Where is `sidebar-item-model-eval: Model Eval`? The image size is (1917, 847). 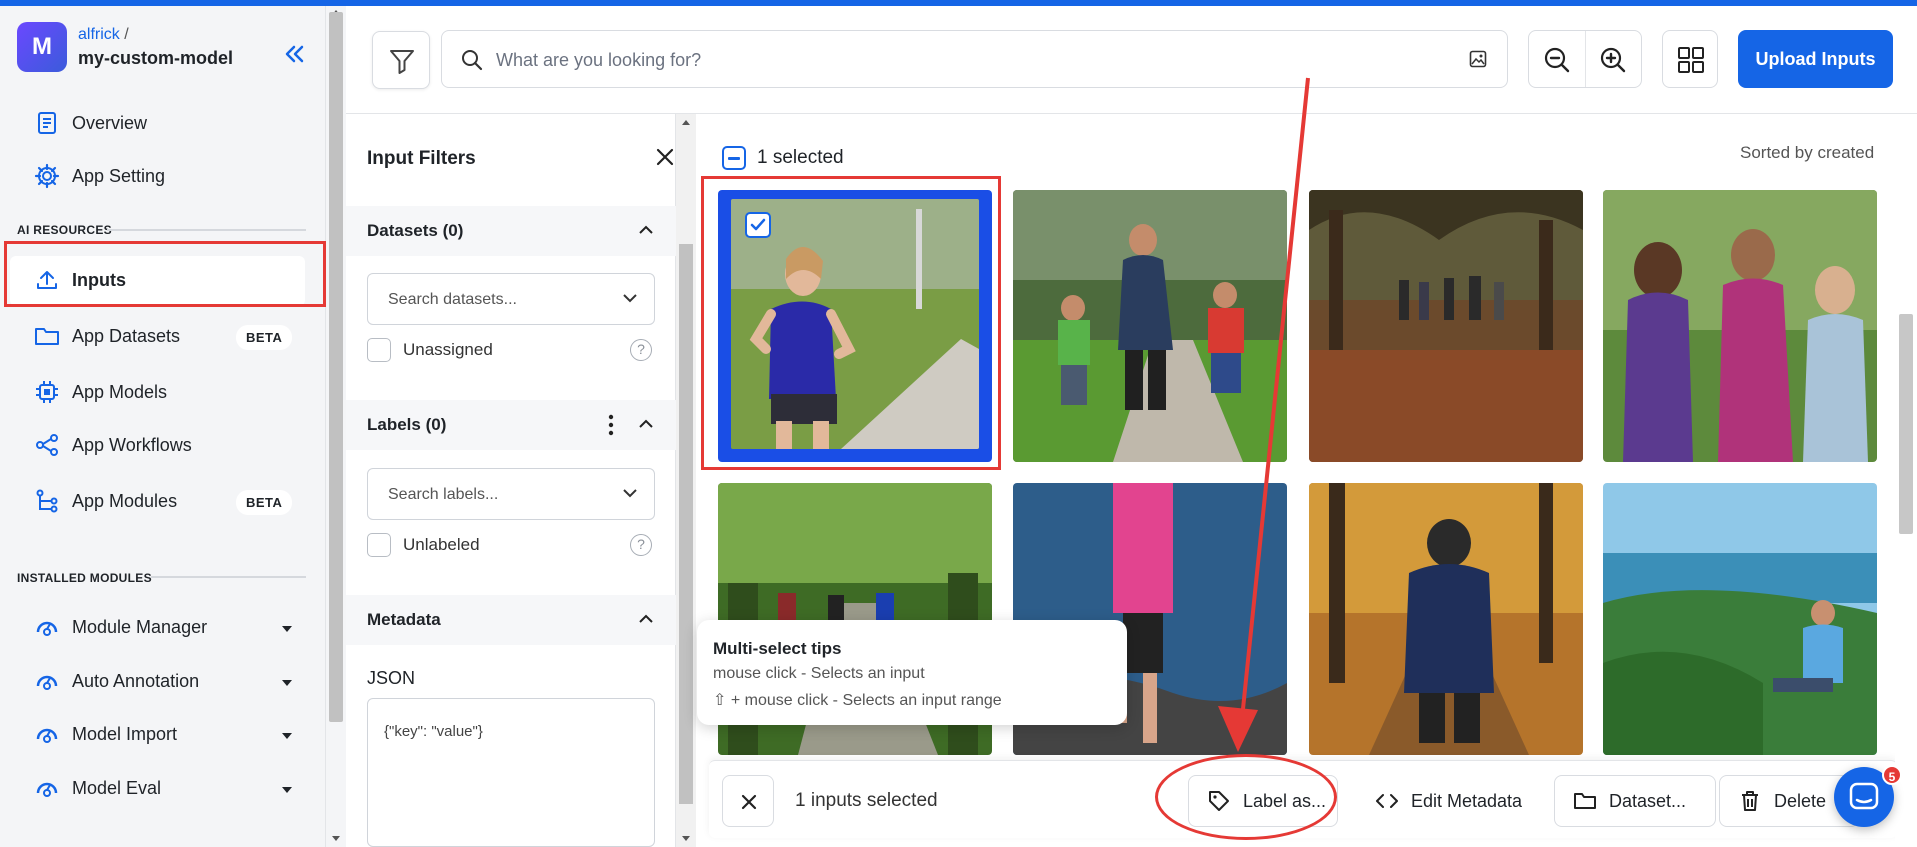
sidebar-item-model-eval: Model Eval is located at coordinates (97, 788).